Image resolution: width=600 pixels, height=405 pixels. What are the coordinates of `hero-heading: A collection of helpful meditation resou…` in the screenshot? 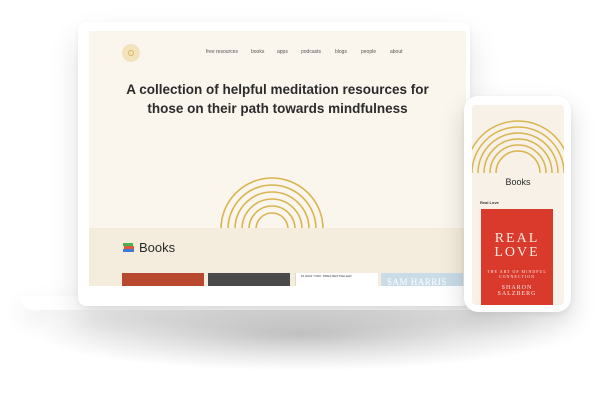 It's located at (277, 99).